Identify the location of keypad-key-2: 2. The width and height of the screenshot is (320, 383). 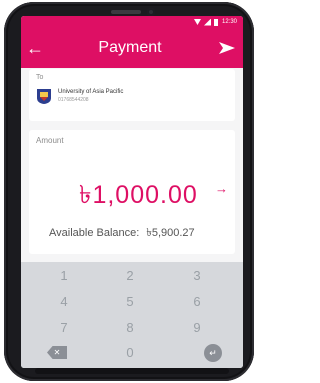
(130, 276).